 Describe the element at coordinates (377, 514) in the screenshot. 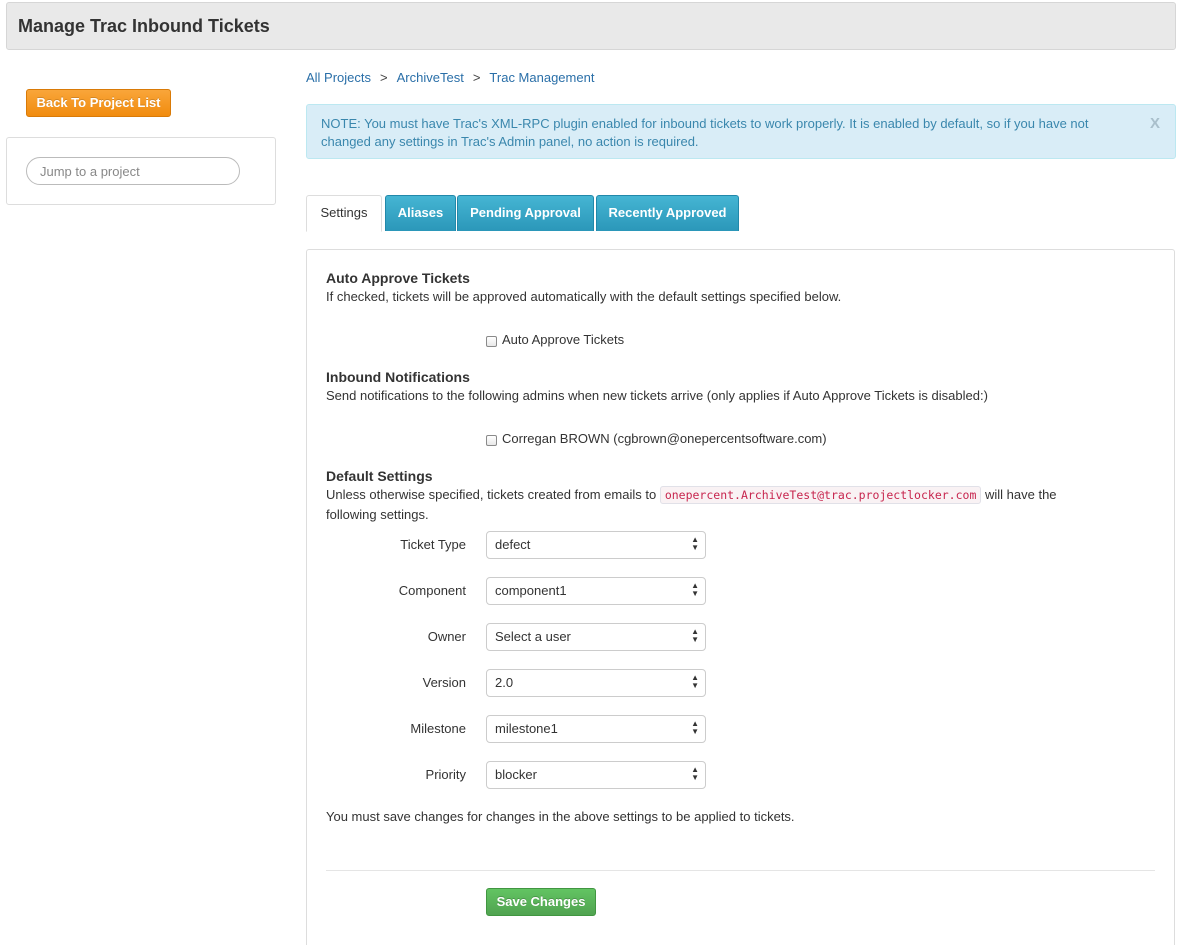

I see `default-settings-desc-line2: following settings.` at that location.